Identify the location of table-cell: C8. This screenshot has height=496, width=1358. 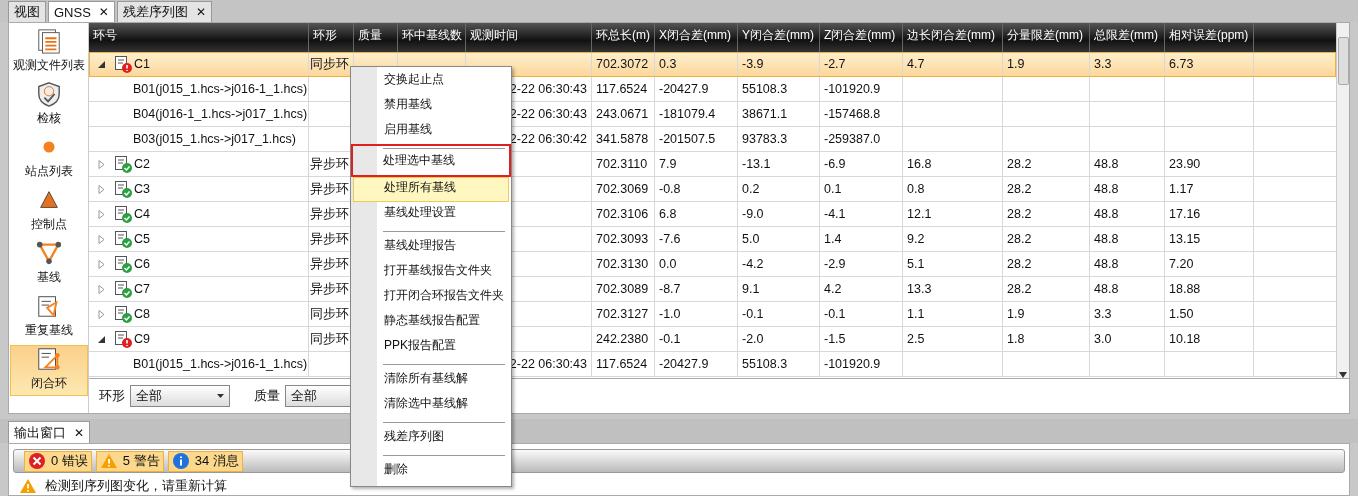
(142, 314).